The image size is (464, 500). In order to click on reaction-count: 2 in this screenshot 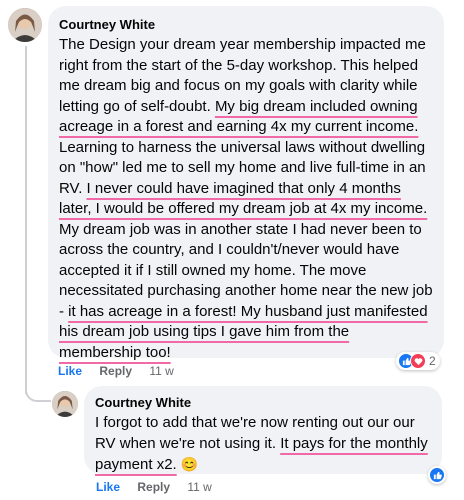, I will do `click(432, 361)`.